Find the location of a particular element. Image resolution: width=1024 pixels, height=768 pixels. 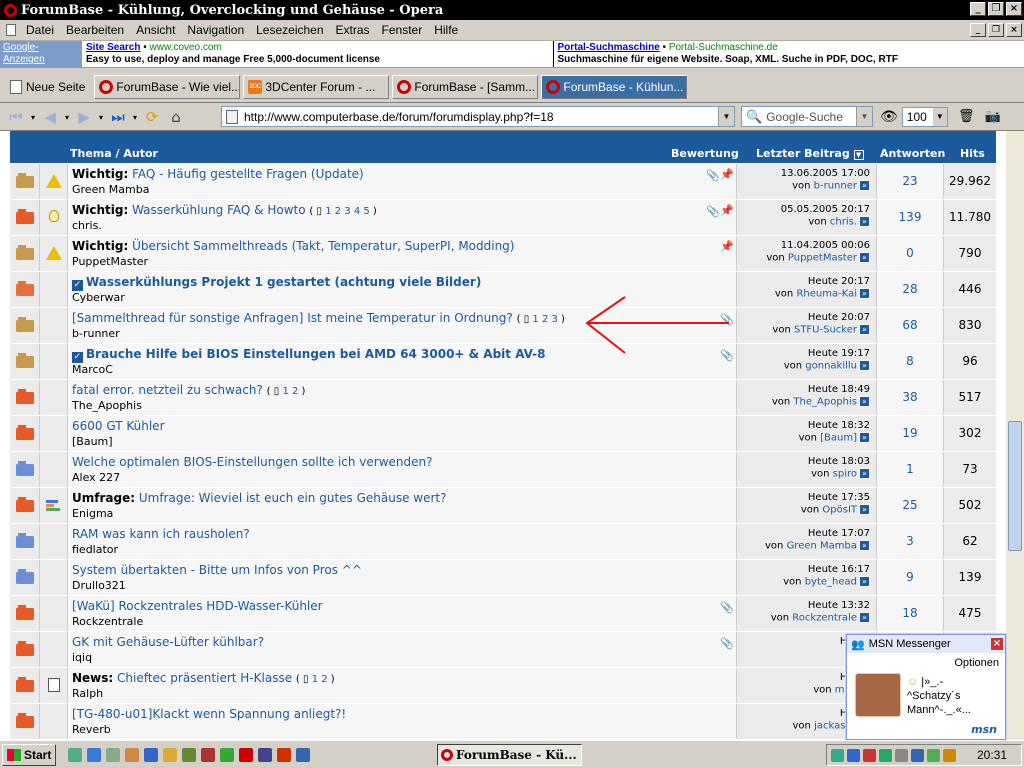

page-close-button: × is located at coordinates (1014, 30).